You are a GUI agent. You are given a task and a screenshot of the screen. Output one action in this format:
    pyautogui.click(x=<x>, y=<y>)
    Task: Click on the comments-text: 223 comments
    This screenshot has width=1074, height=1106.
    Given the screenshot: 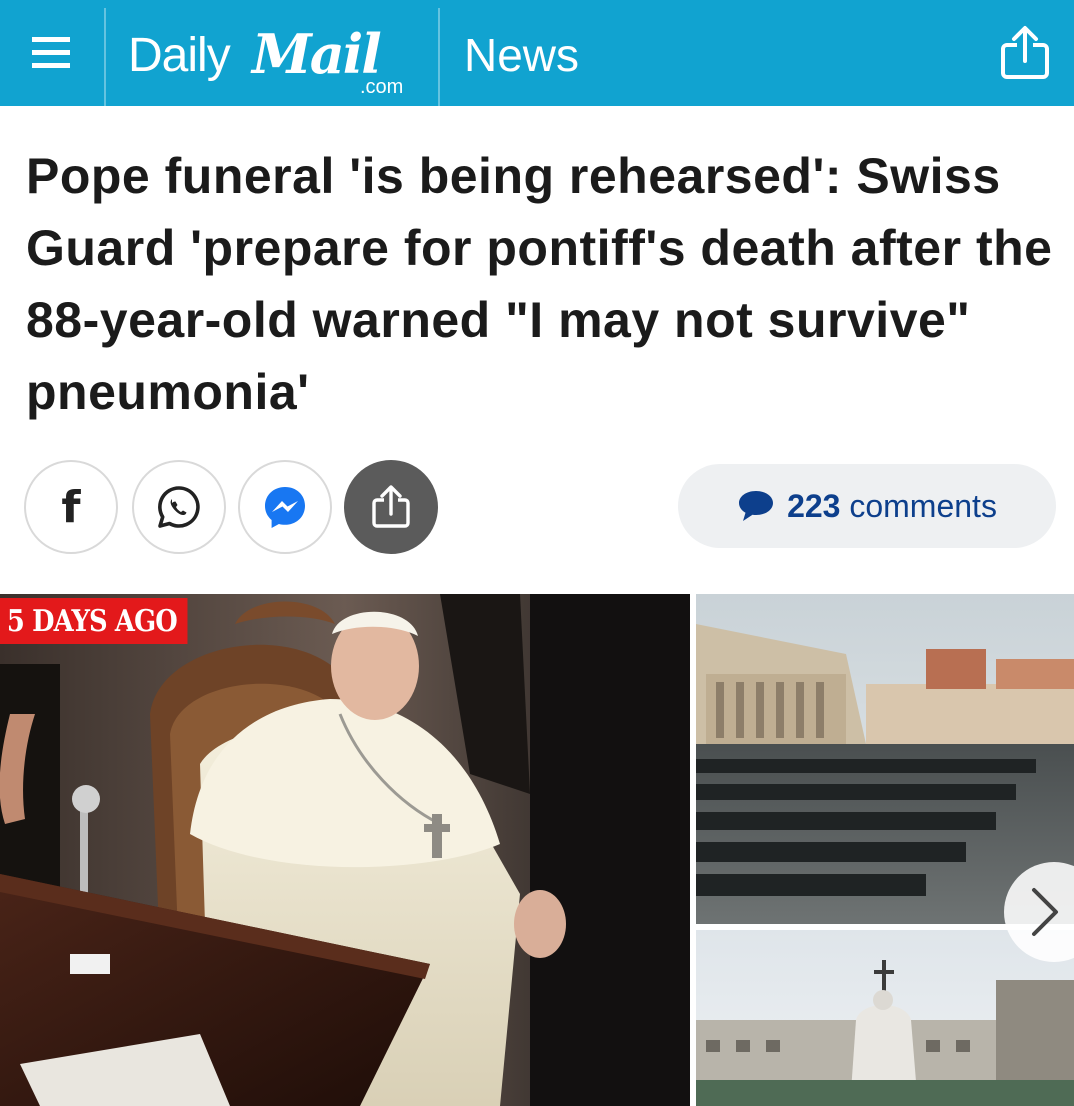 What is the action you would take?
    pyautogui.click(x=892, y=506)
    